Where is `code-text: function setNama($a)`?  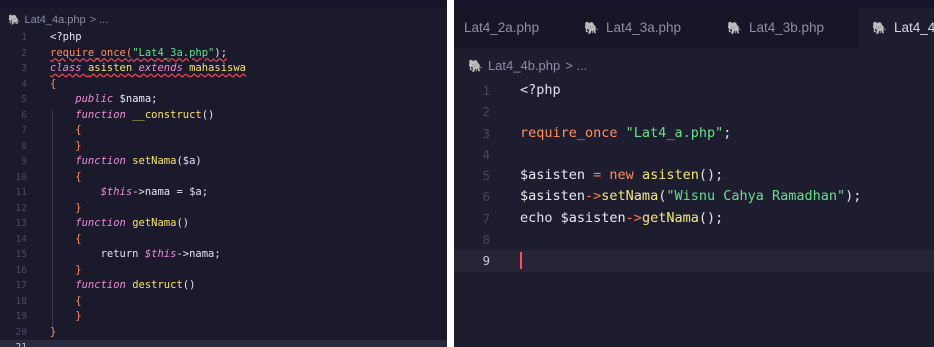
code-text: function setNama($a) is located at coordinates (125, 162).